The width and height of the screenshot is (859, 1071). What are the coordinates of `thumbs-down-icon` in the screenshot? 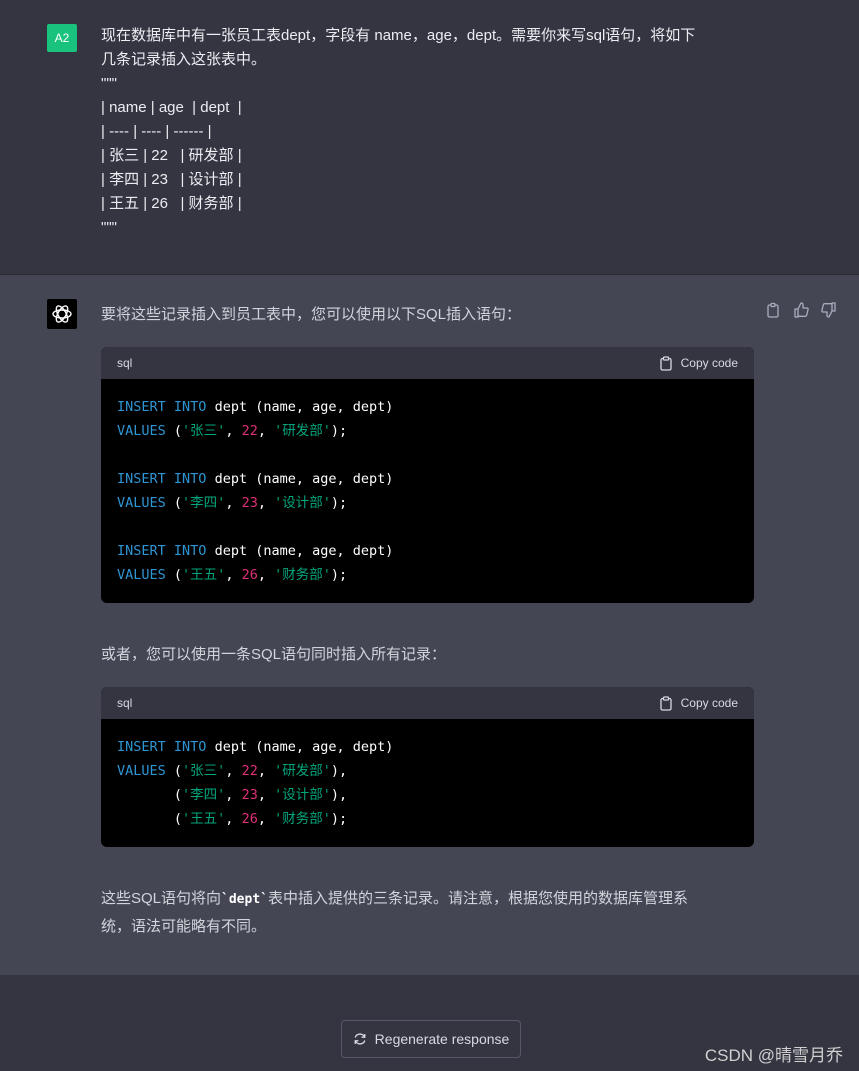 It's located at (829, 310).